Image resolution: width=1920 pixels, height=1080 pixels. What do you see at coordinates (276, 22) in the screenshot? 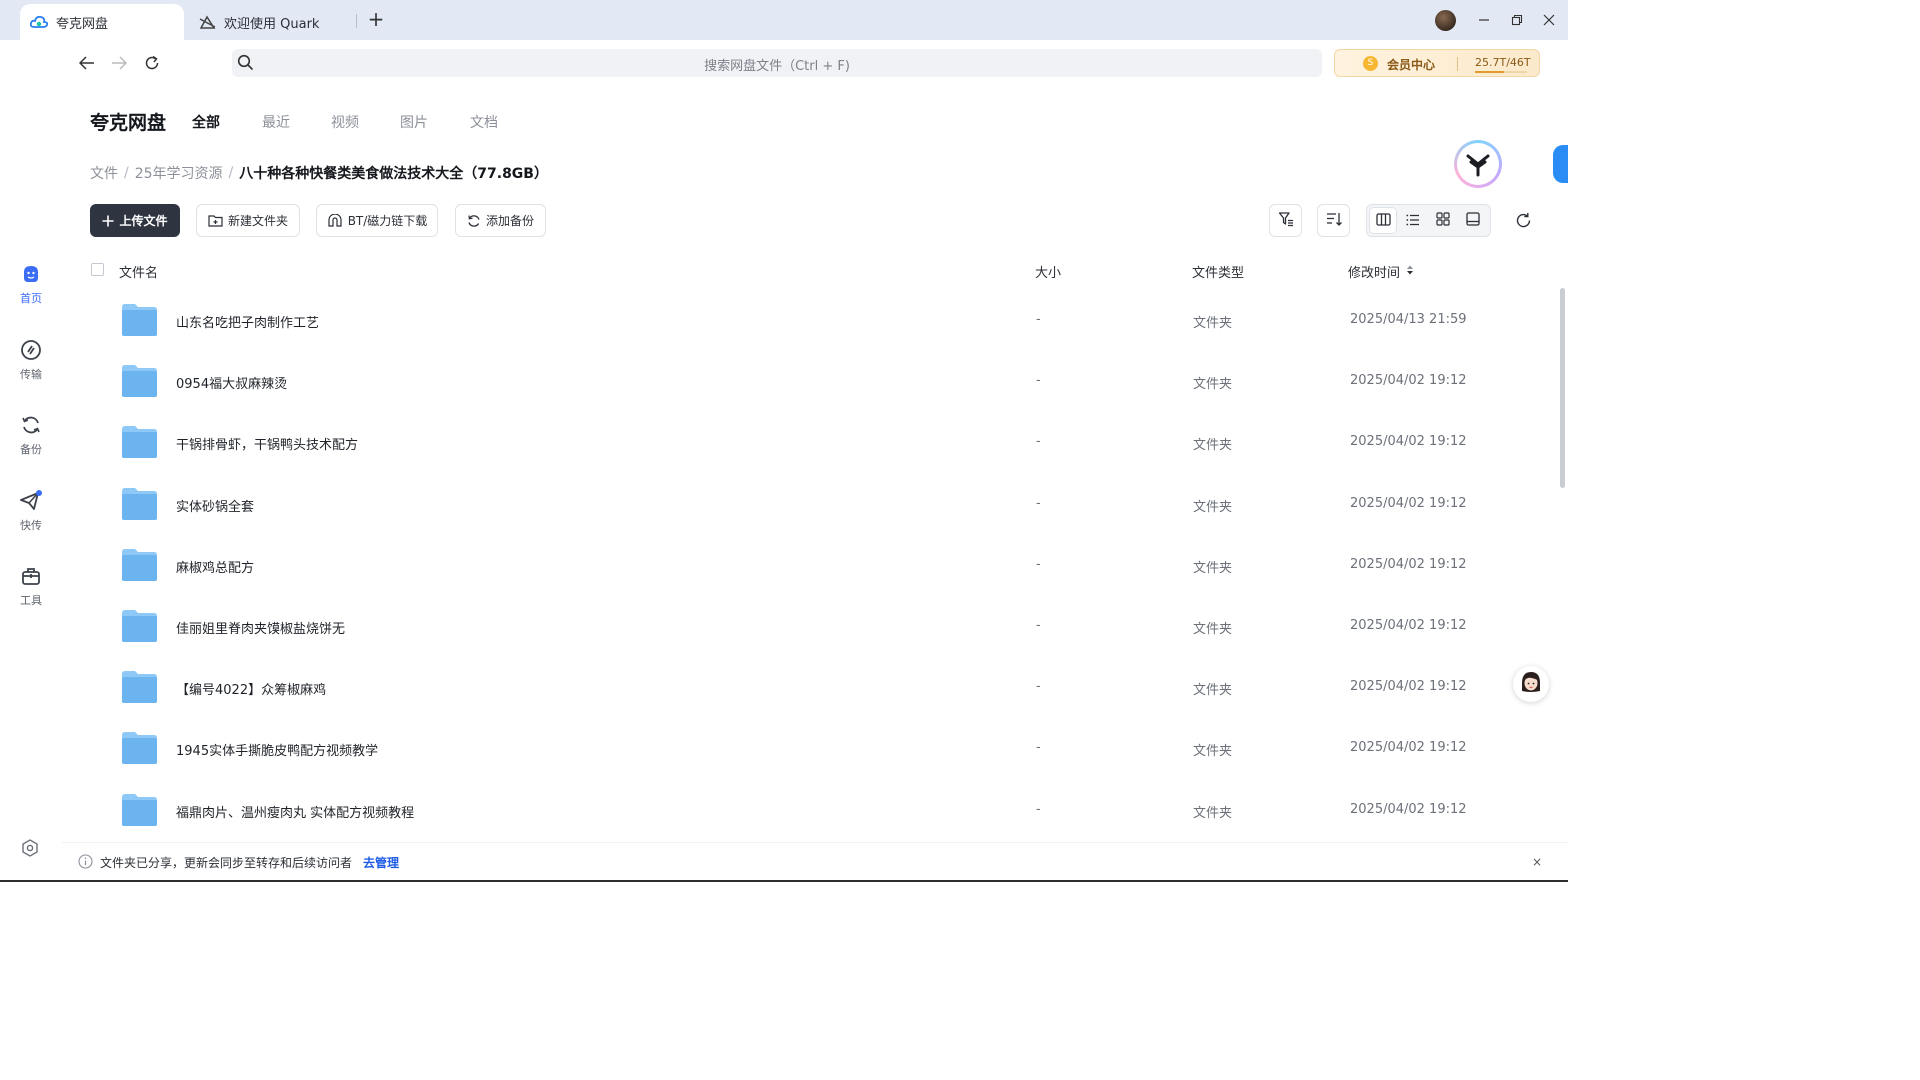
I see `tab-welcome-quark: 欢迎使用 Quark` at bounding box center [276, 22].